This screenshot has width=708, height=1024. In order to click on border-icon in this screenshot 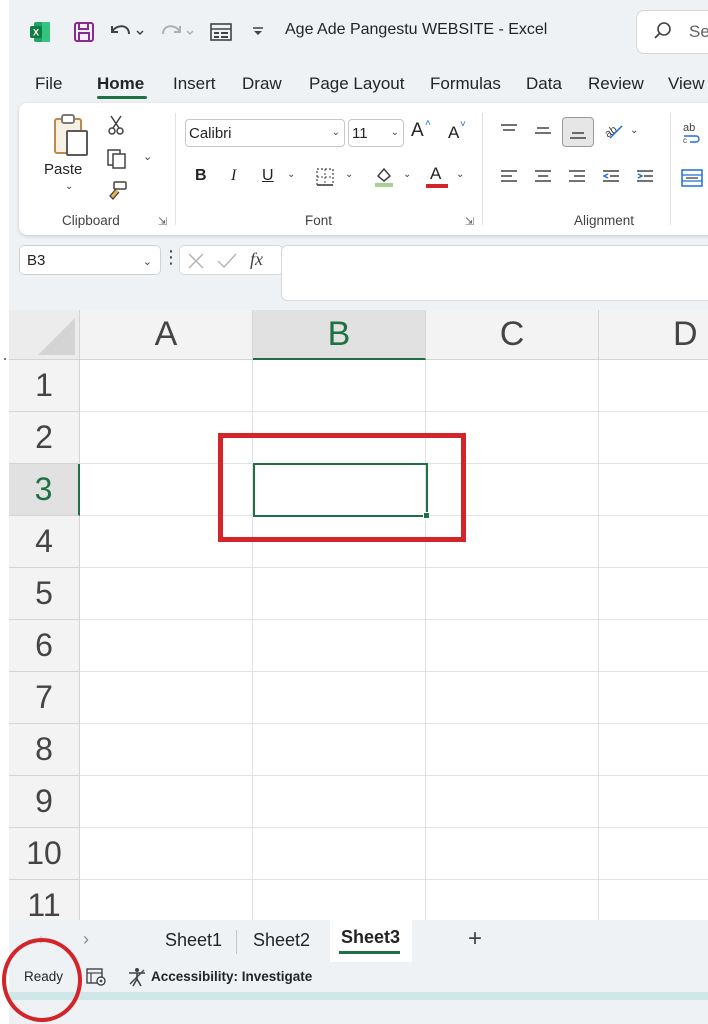, I will do `click(325, 177)`.